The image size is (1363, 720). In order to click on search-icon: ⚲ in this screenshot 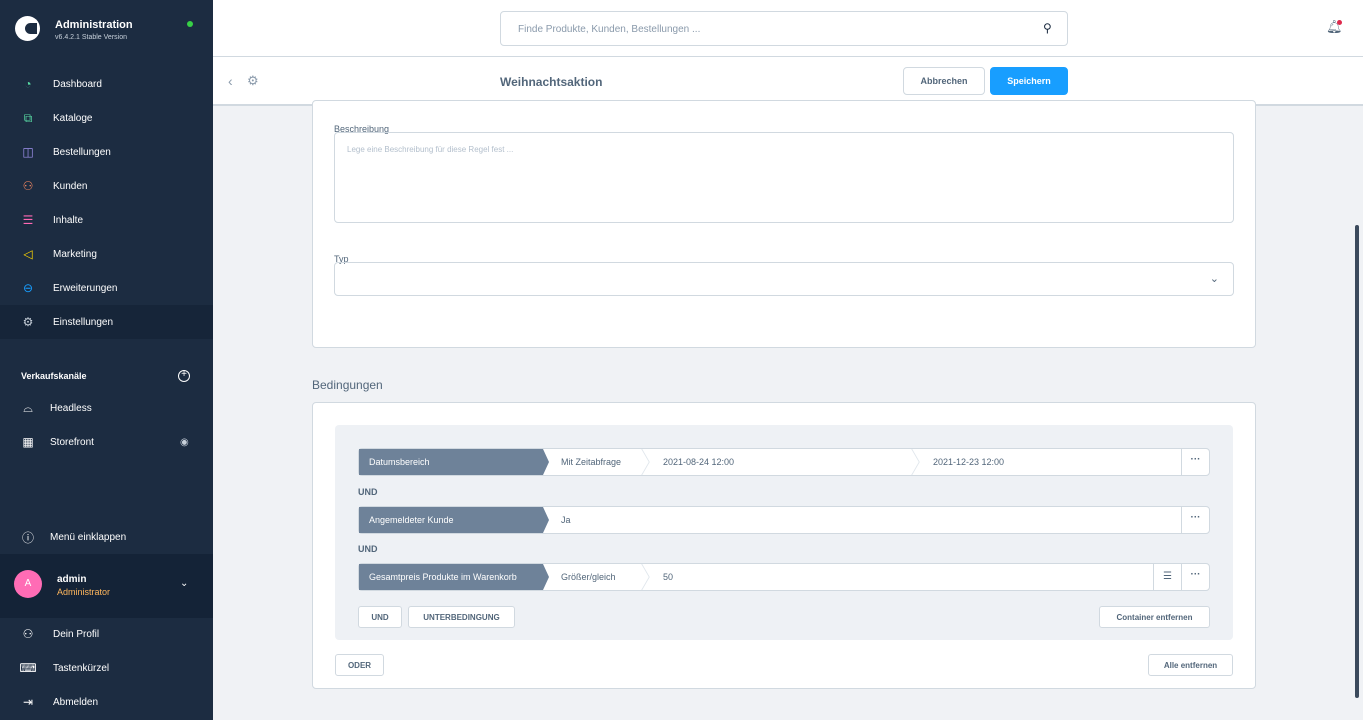, I will do `click(1047, 28)`.